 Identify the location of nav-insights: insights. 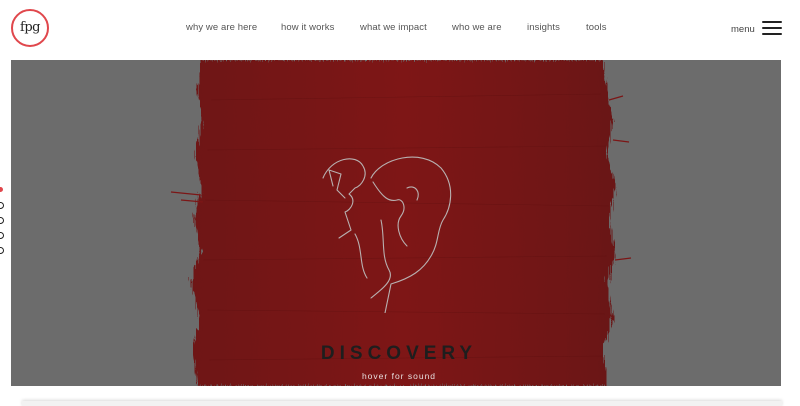
(543, 27).